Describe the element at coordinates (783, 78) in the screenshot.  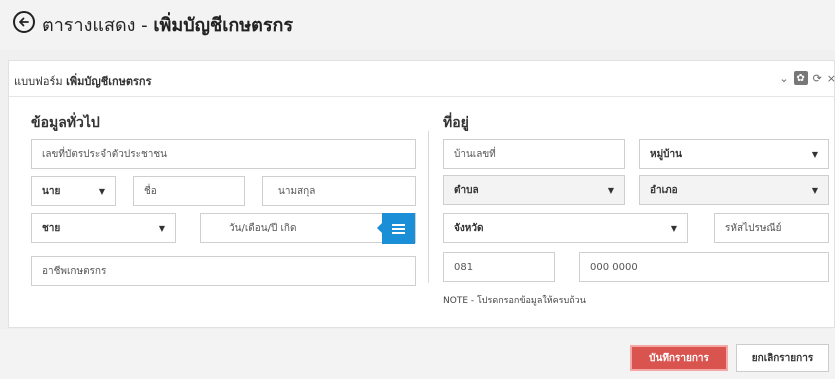
I see `chevron-down-icon: ⌄` at that location.